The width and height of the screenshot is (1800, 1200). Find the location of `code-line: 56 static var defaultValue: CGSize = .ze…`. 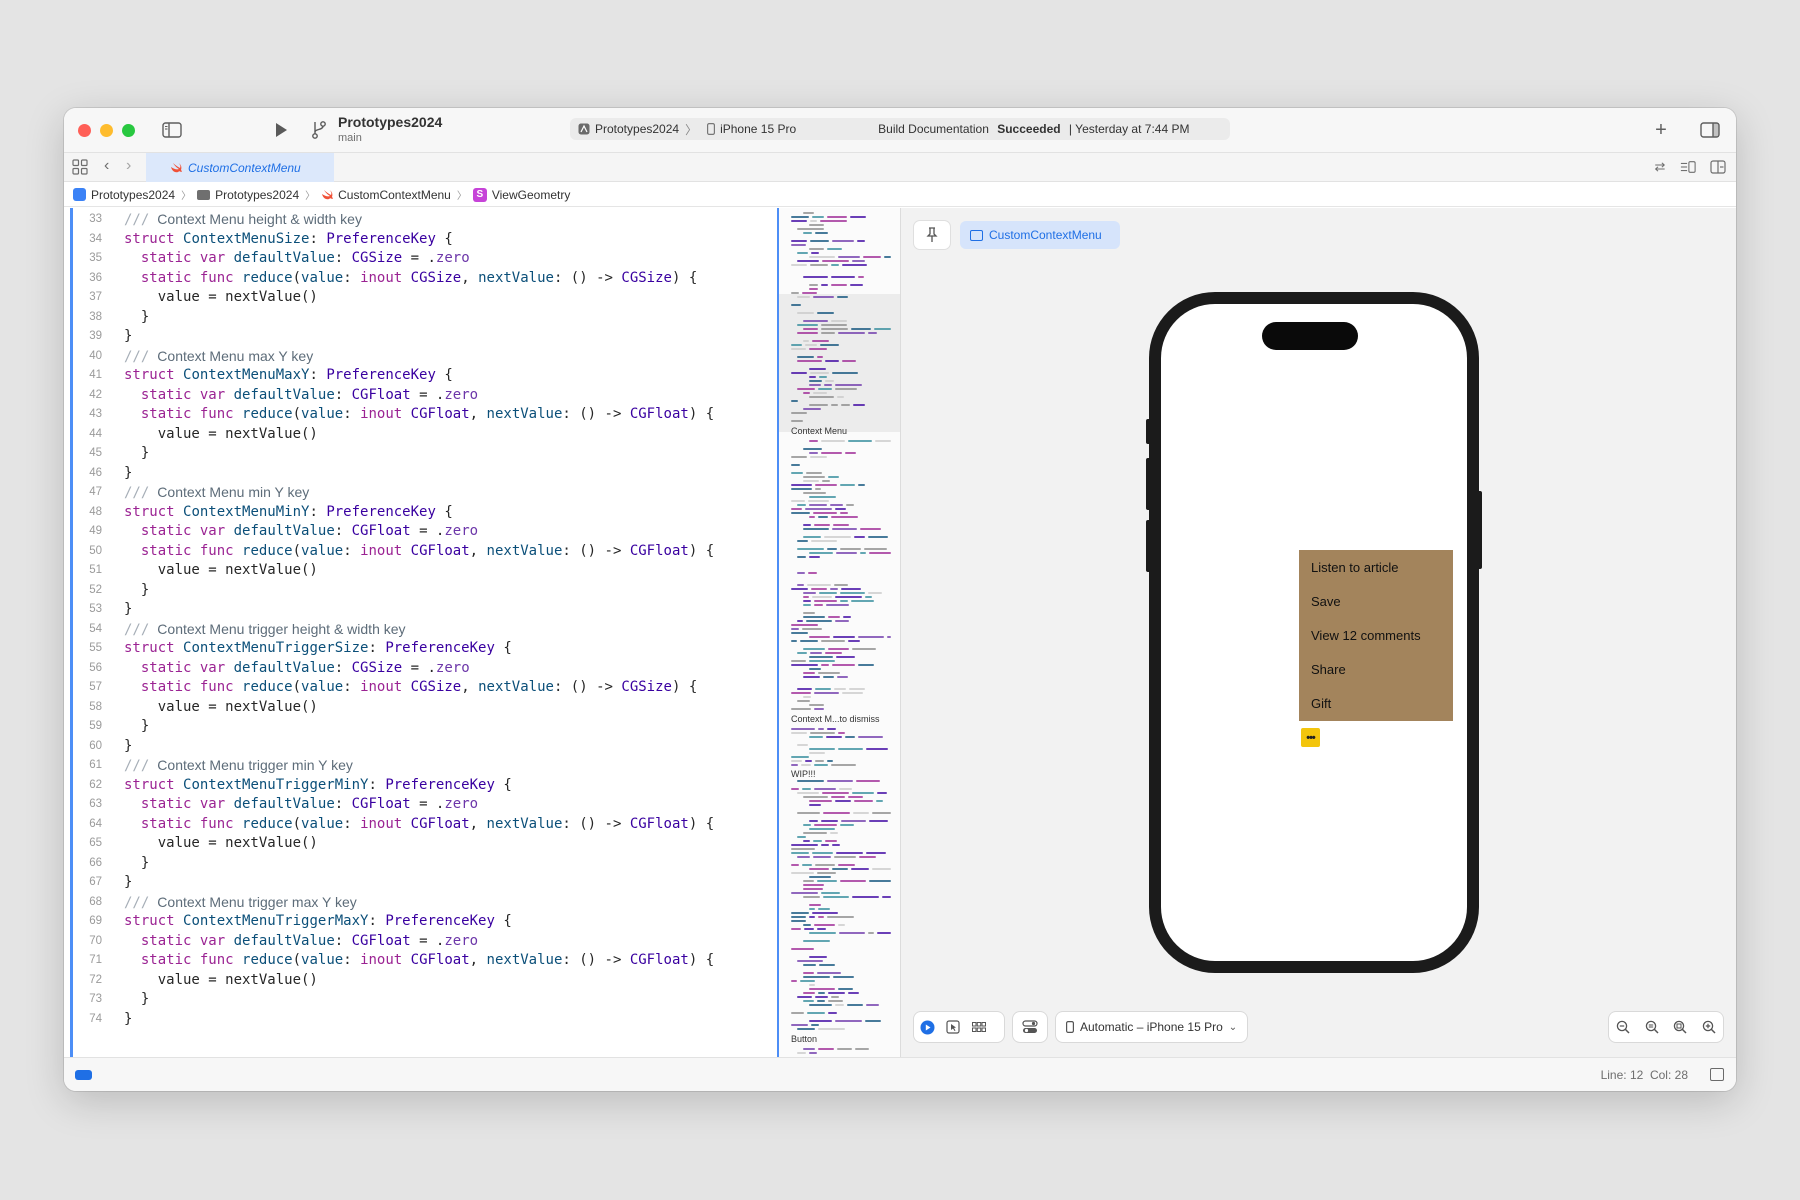

code-line: 56 static var defaultValue: CGSize = .ze… is located at coordinates (420, 669).